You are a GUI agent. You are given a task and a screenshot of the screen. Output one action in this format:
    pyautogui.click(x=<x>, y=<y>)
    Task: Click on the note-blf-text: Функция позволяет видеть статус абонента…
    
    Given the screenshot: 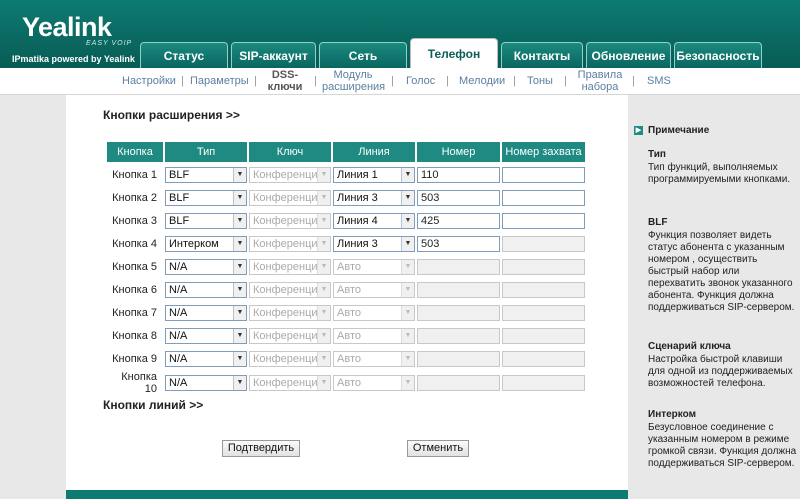 What is the action you would take?
    pyautogui.click(x=721, y=271)
    